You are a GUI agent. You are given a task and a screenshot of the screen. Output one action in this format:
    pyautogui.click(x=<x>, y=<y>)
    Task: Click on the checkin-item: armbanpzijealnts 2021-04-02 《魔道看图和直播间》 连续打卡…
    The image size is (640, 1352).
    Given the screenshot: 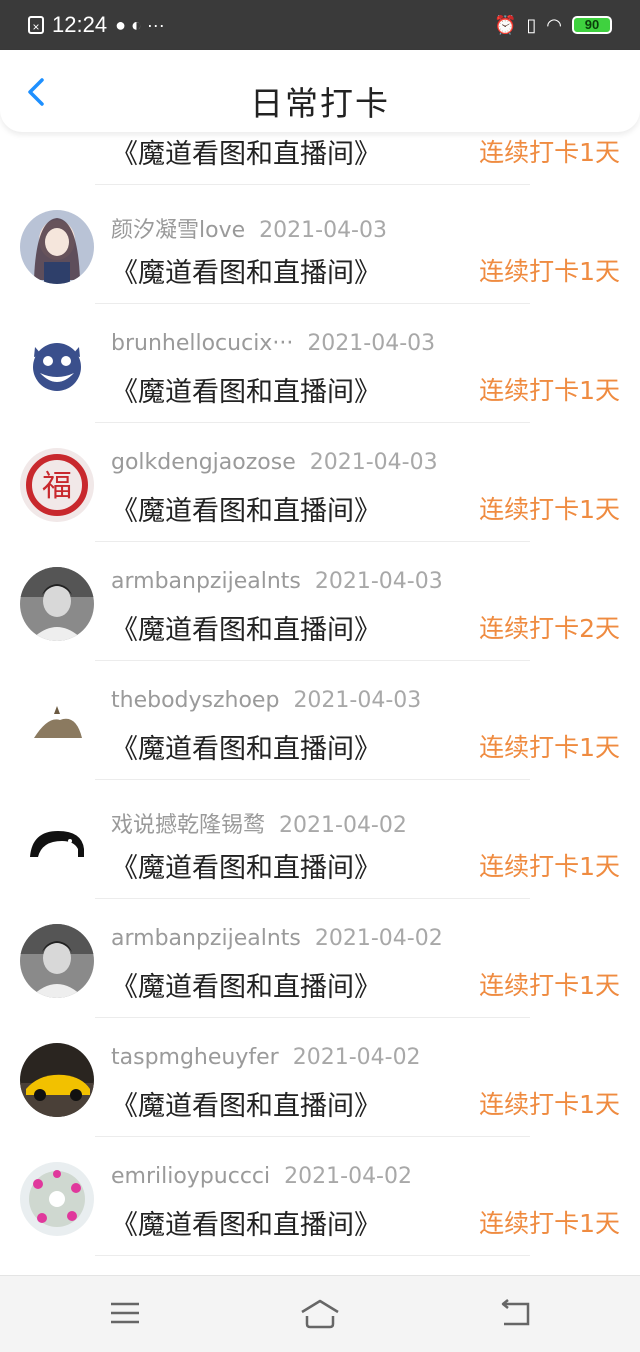 What is the action you would take?
    pyautogui.click(x=320, y=958)
    